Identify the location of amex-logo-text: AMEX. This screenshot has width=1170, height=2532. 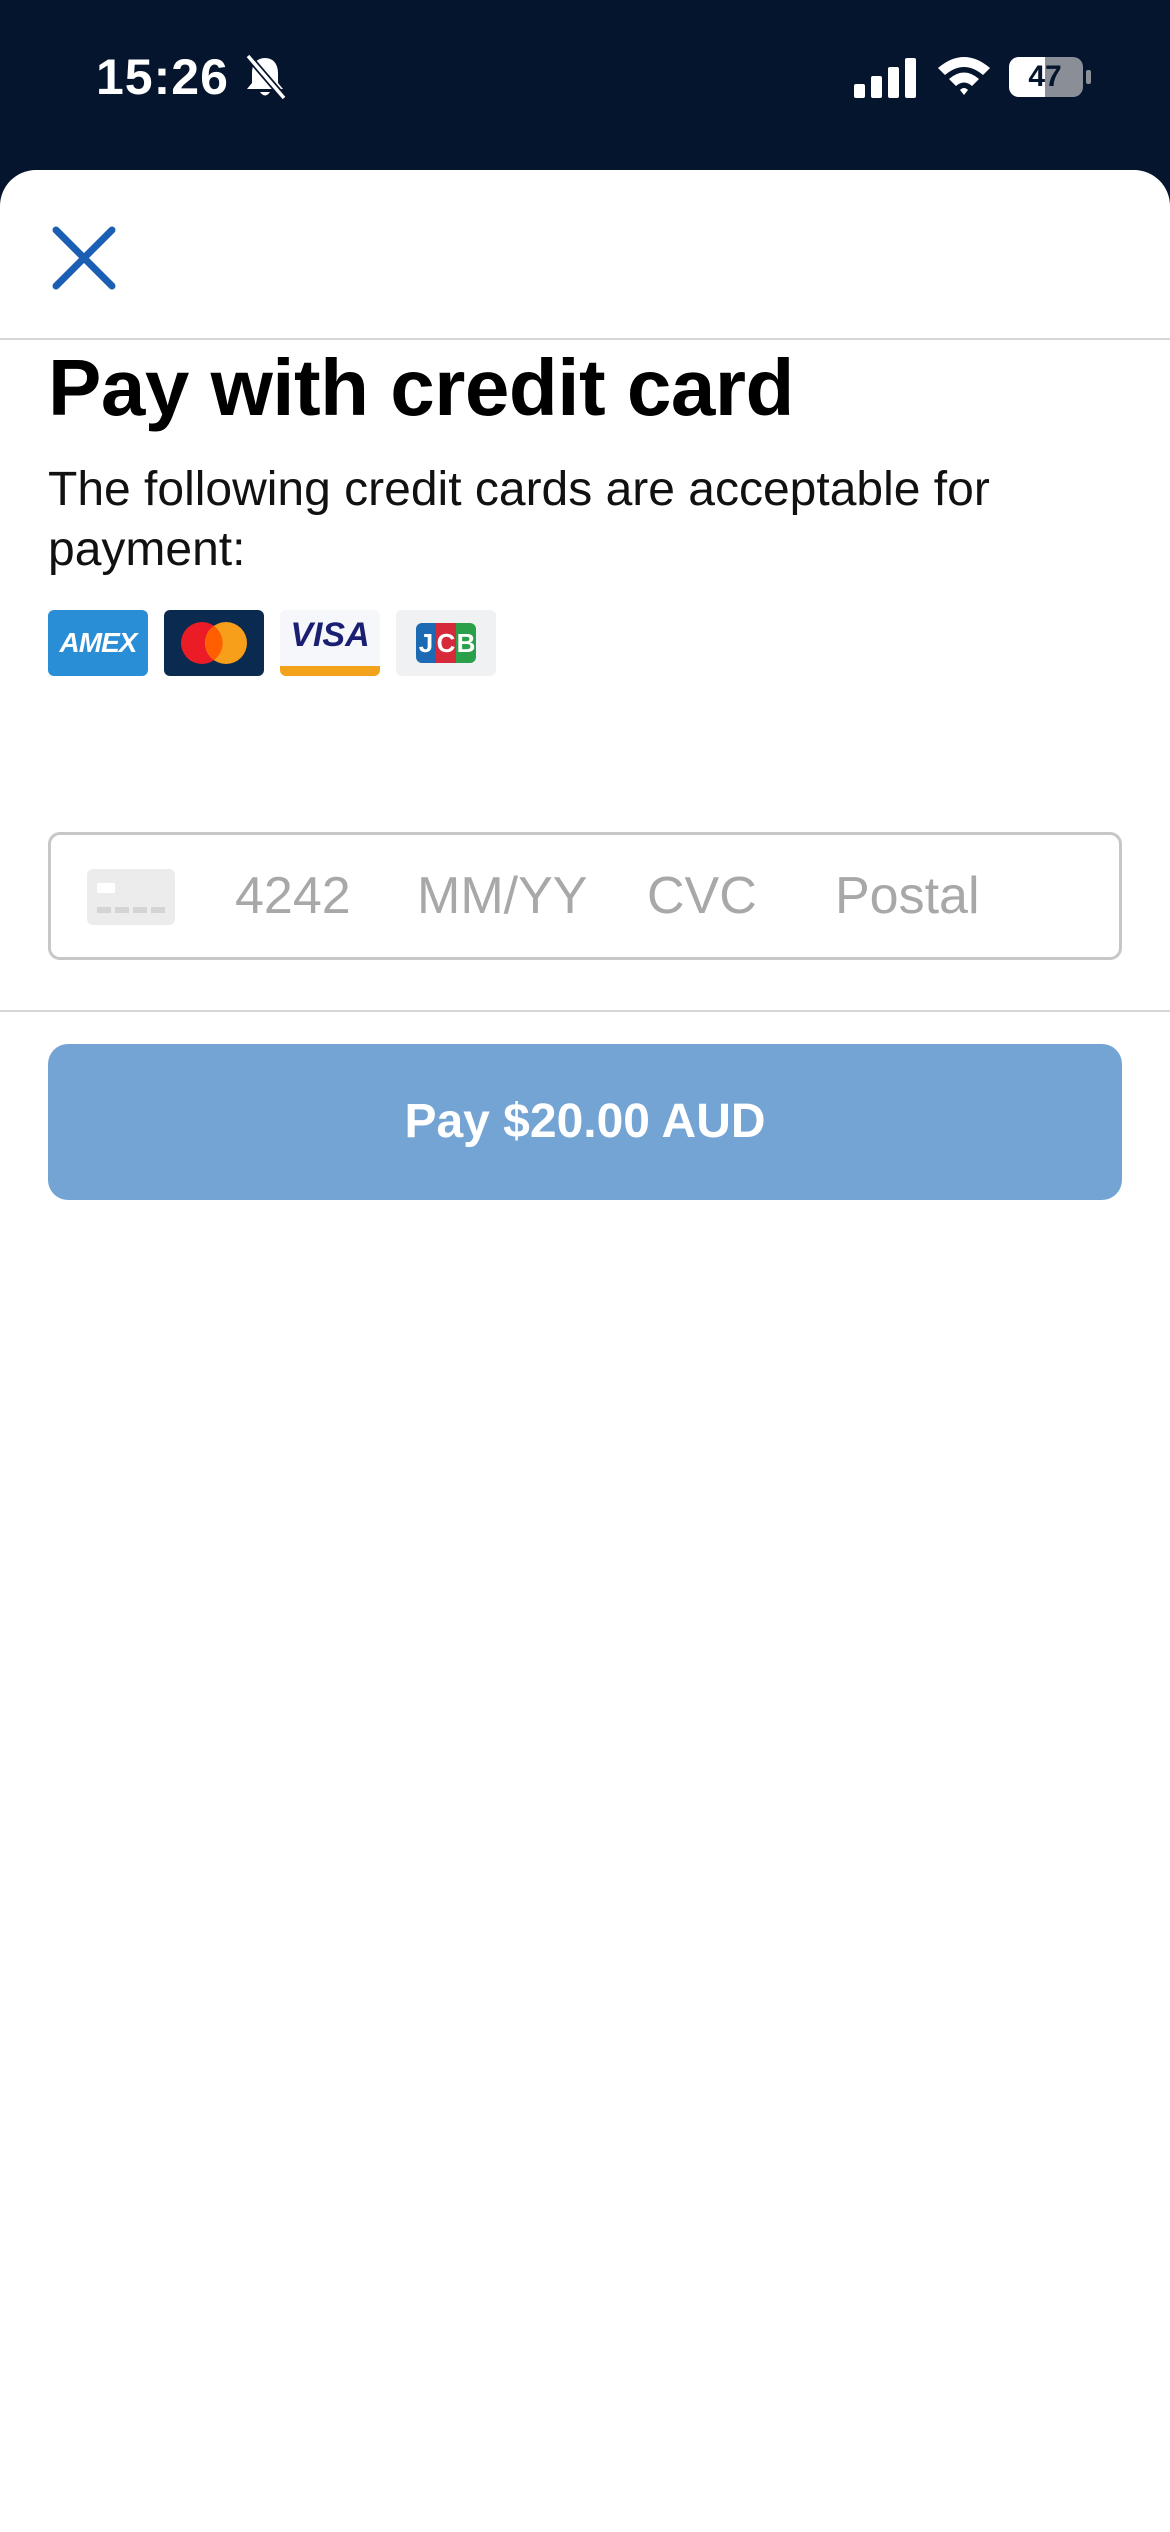
(98, 642).